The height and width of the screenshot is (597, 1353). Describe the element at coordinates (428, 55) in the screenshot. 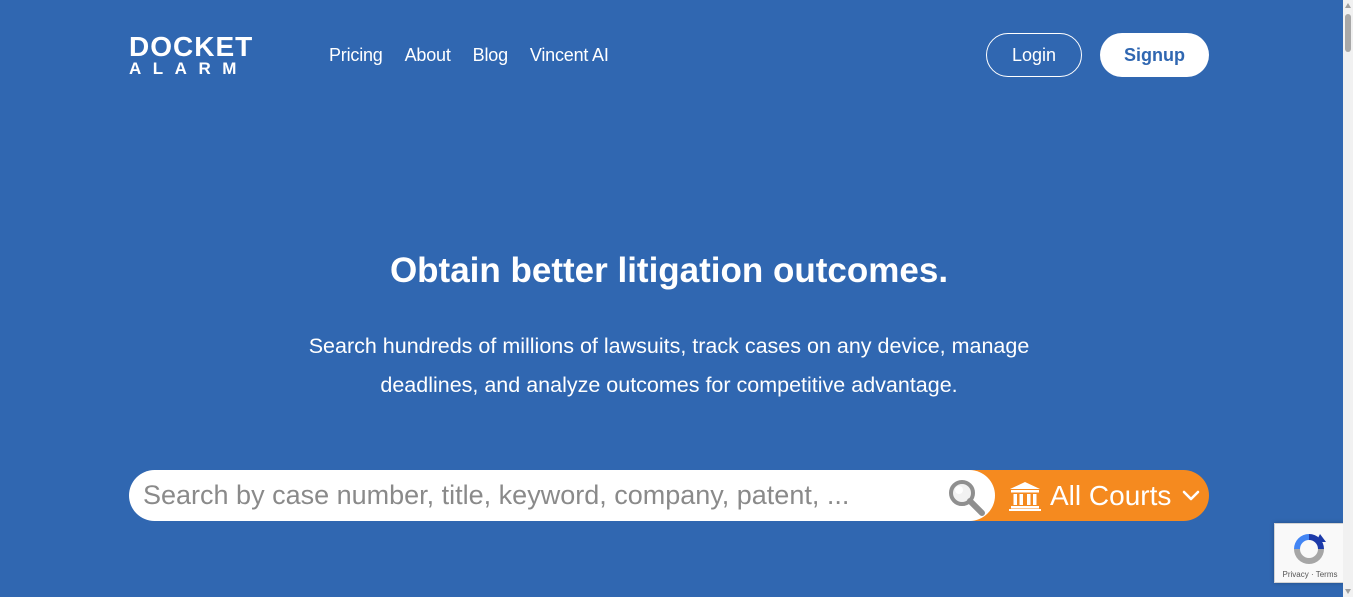

I see `nav-link-about: About` at that location.